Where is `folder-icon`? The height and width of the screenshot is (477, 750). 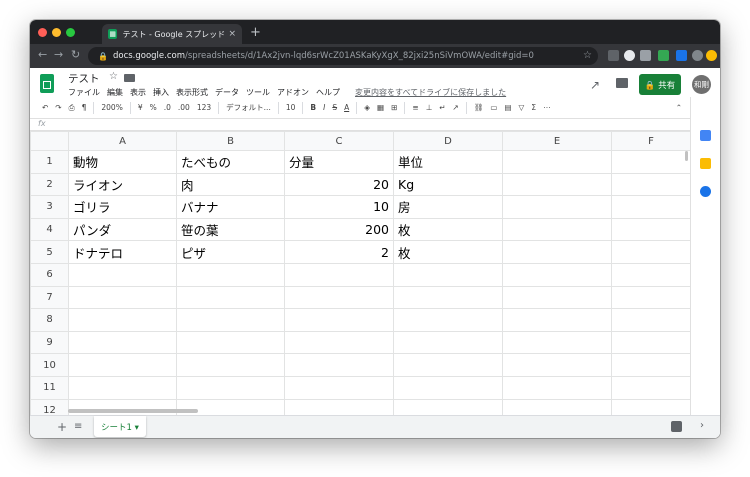
folder-icon is located at coordinates (129, 78).